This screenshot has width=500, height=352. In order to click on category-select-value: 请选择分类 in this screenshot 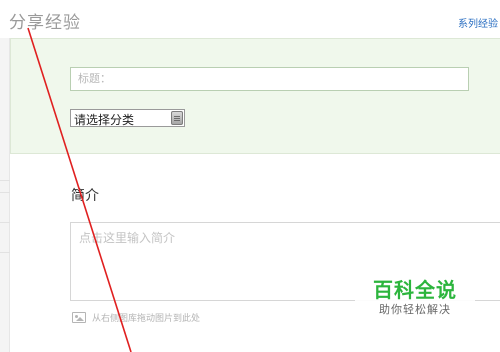, I will do `click(104, 120)`.